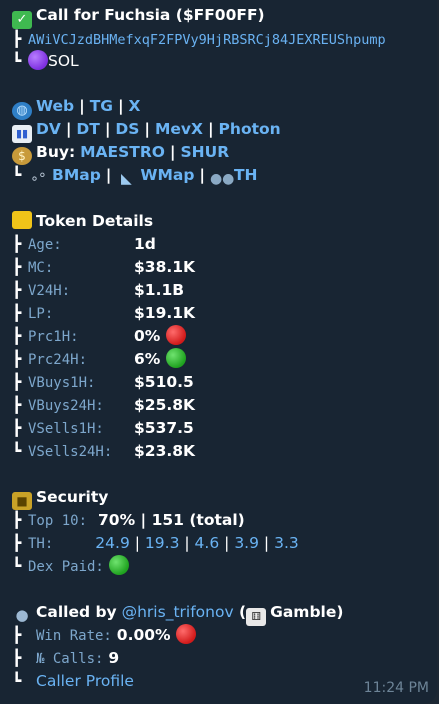 This screenshot has height=704, width=439. I want to click on link-x: X, so click(135, 106).